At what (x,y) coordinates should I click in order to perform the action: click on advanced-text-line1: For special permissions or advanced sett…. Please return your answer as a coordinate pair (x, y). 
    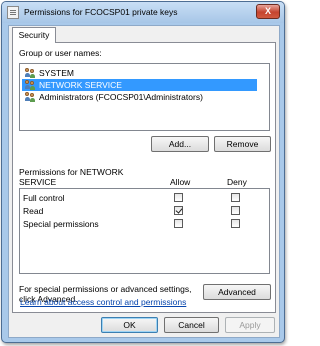
    Looking at the image, I should click on (105, 289).